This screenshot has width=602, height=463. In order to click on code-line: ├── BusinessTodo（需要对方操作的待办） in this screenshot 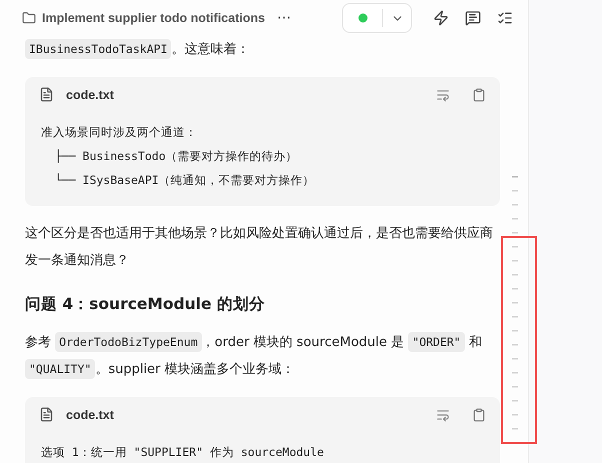, I will do `click(176, 156)`.